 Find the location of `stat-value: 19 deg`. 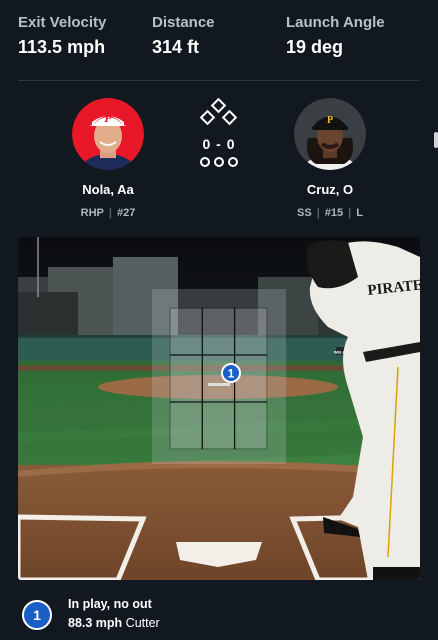

stat-value: 19 deg is located at coordinates (335, 47).